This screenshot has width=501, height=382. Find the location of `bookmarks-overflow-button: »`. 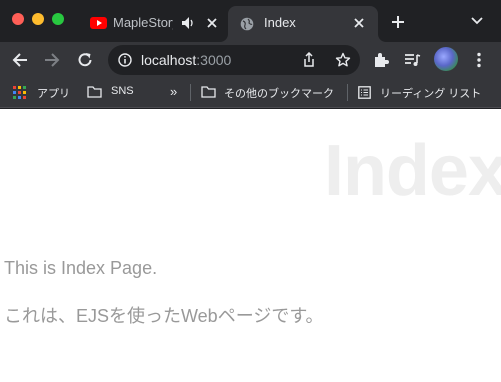

bookmarks-overflow-button: » is located at coordinates (175, 92).